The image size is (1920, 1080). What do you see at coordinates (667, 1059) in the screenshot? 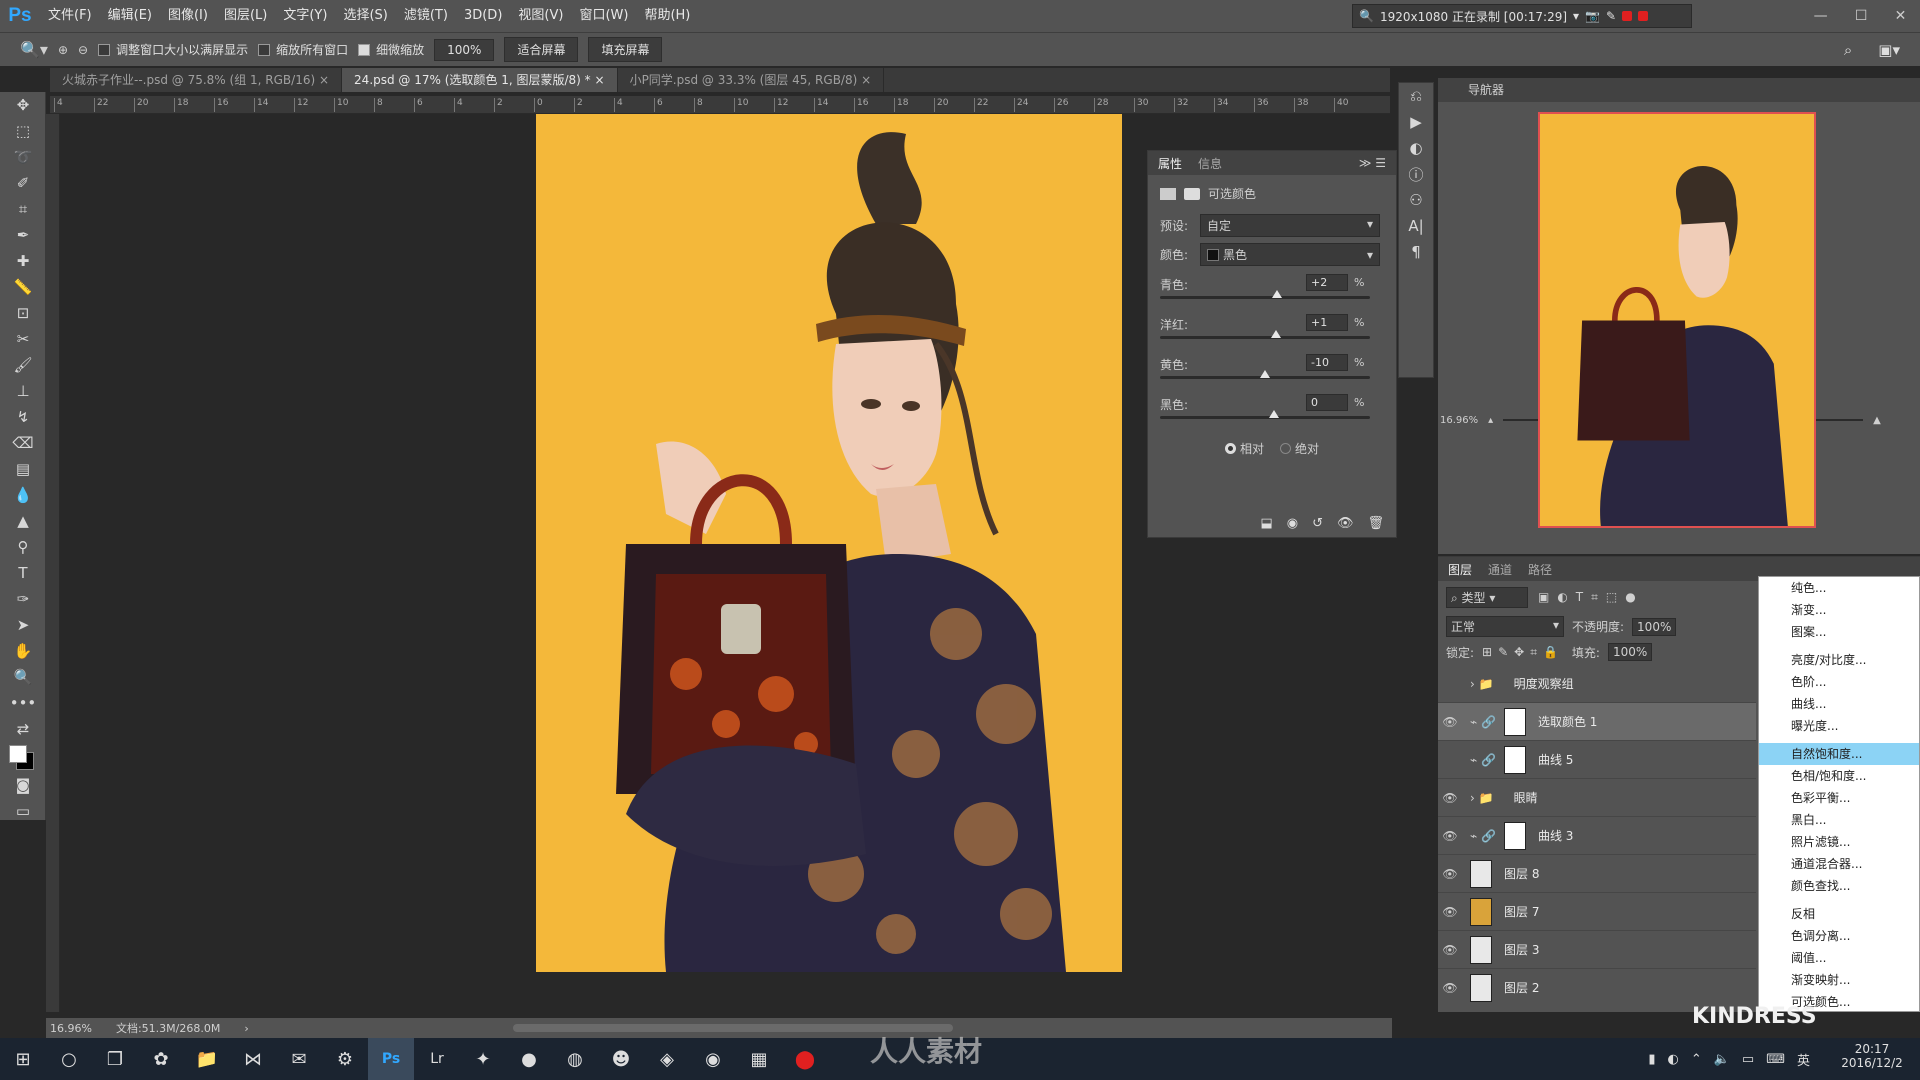
I see `app-icon: ◈` at bounding box center [667, 1059].